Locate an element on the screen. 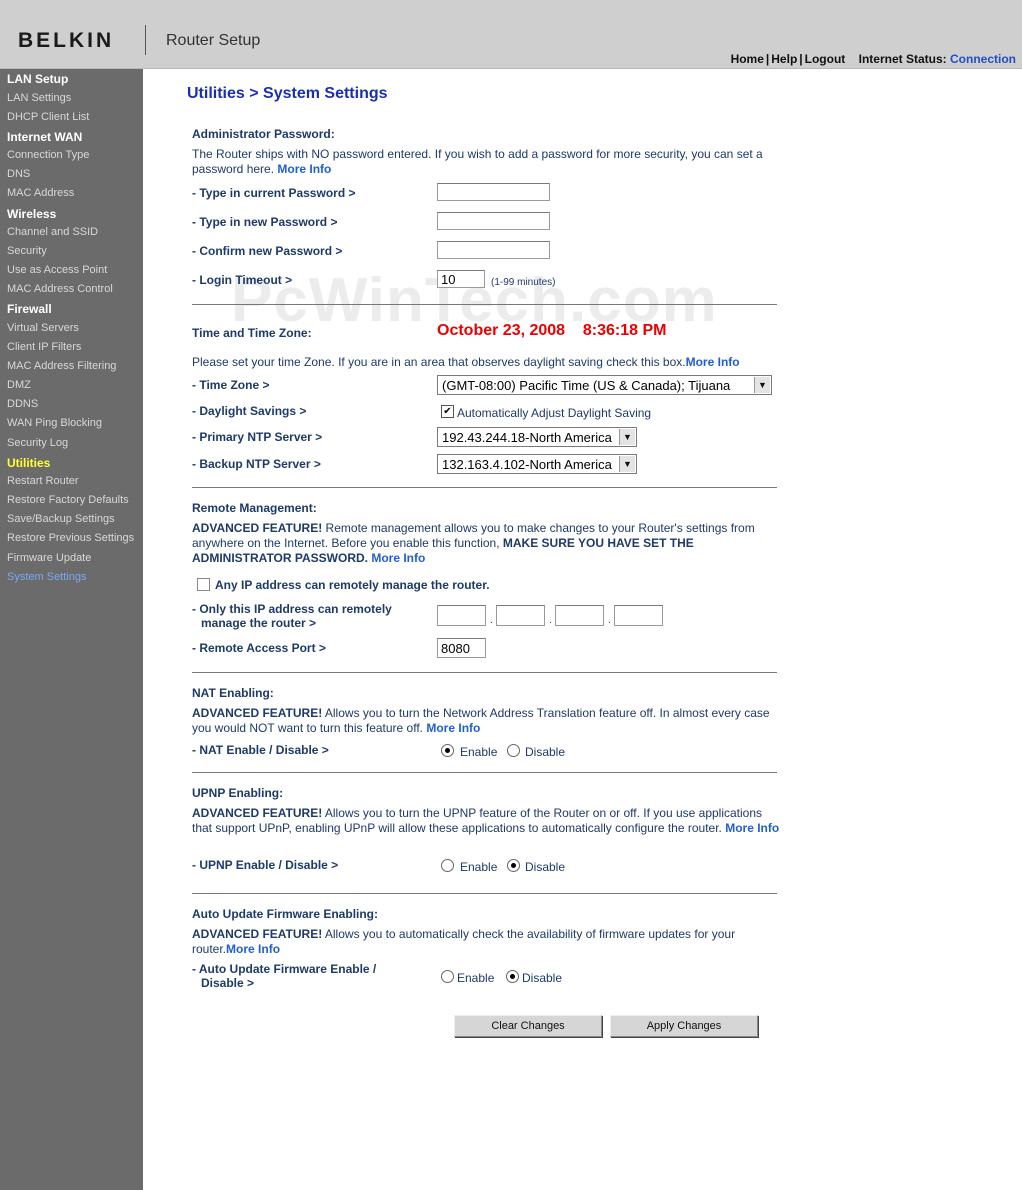  ip-octet-2-input is located at coordinates (520, 615).